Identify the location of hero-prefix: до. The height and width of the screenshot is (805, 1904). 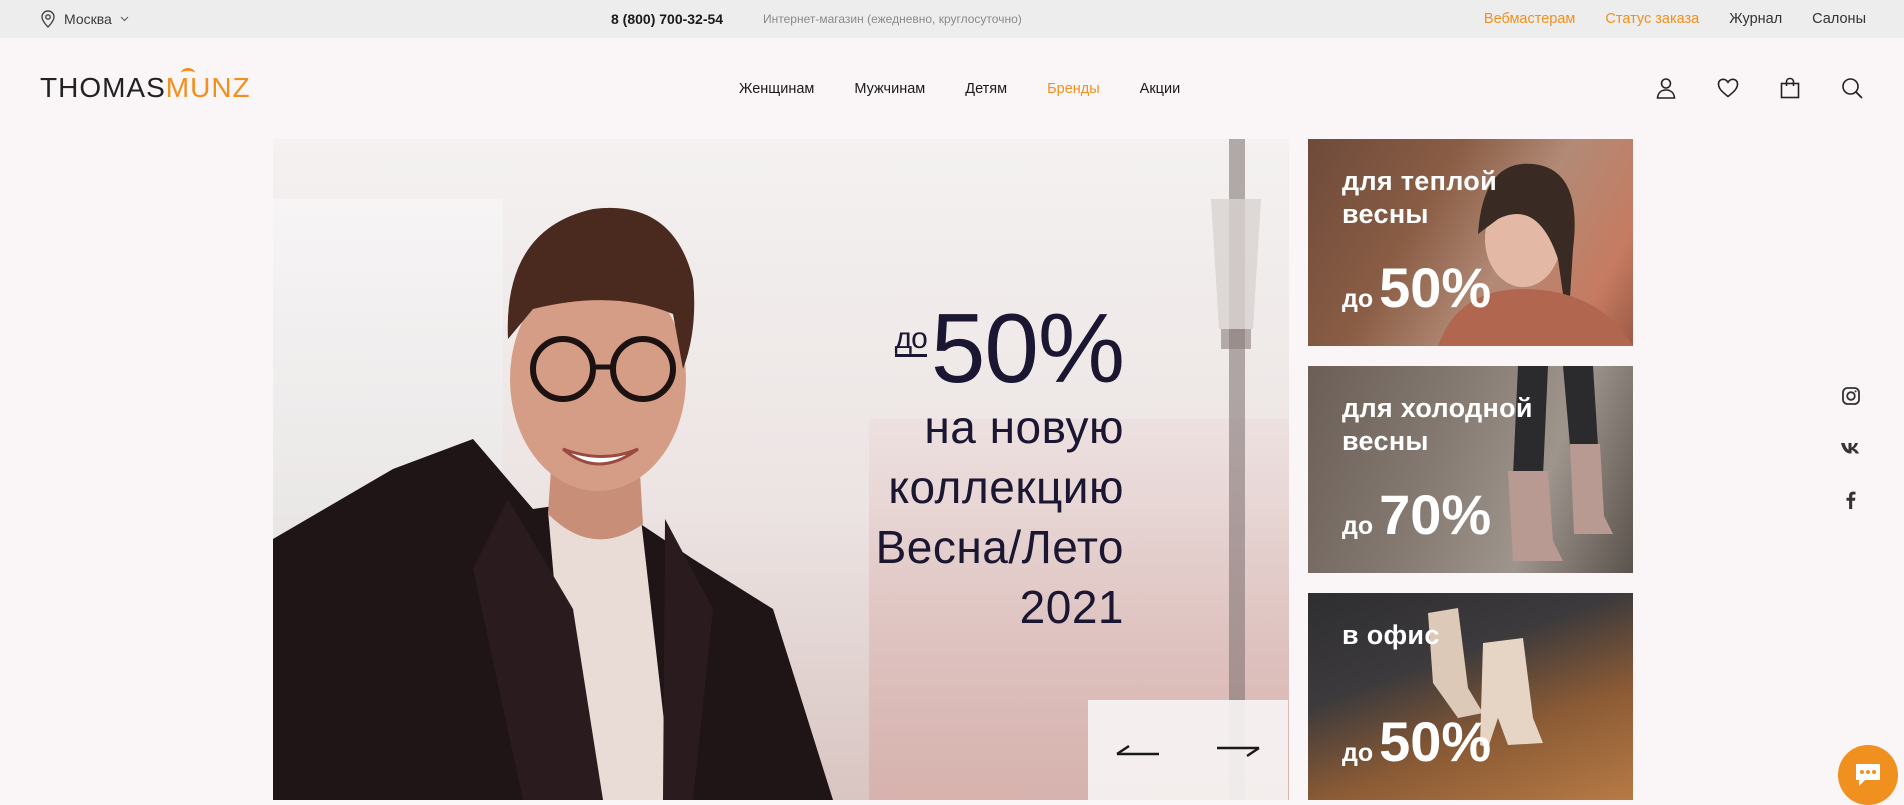
(911, 339).